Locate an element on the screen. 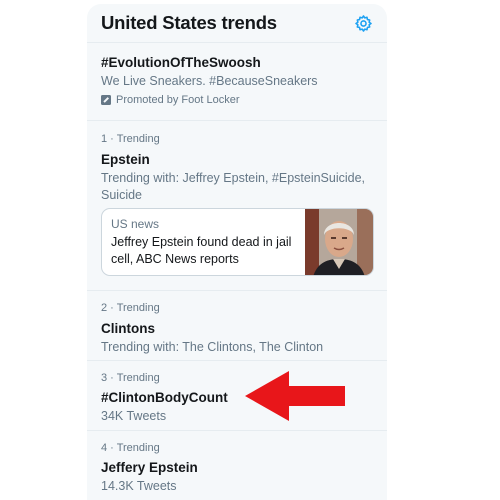 The width and height of the screenshot is (500, 500). gear-icon is located at coordinates (363, 23).